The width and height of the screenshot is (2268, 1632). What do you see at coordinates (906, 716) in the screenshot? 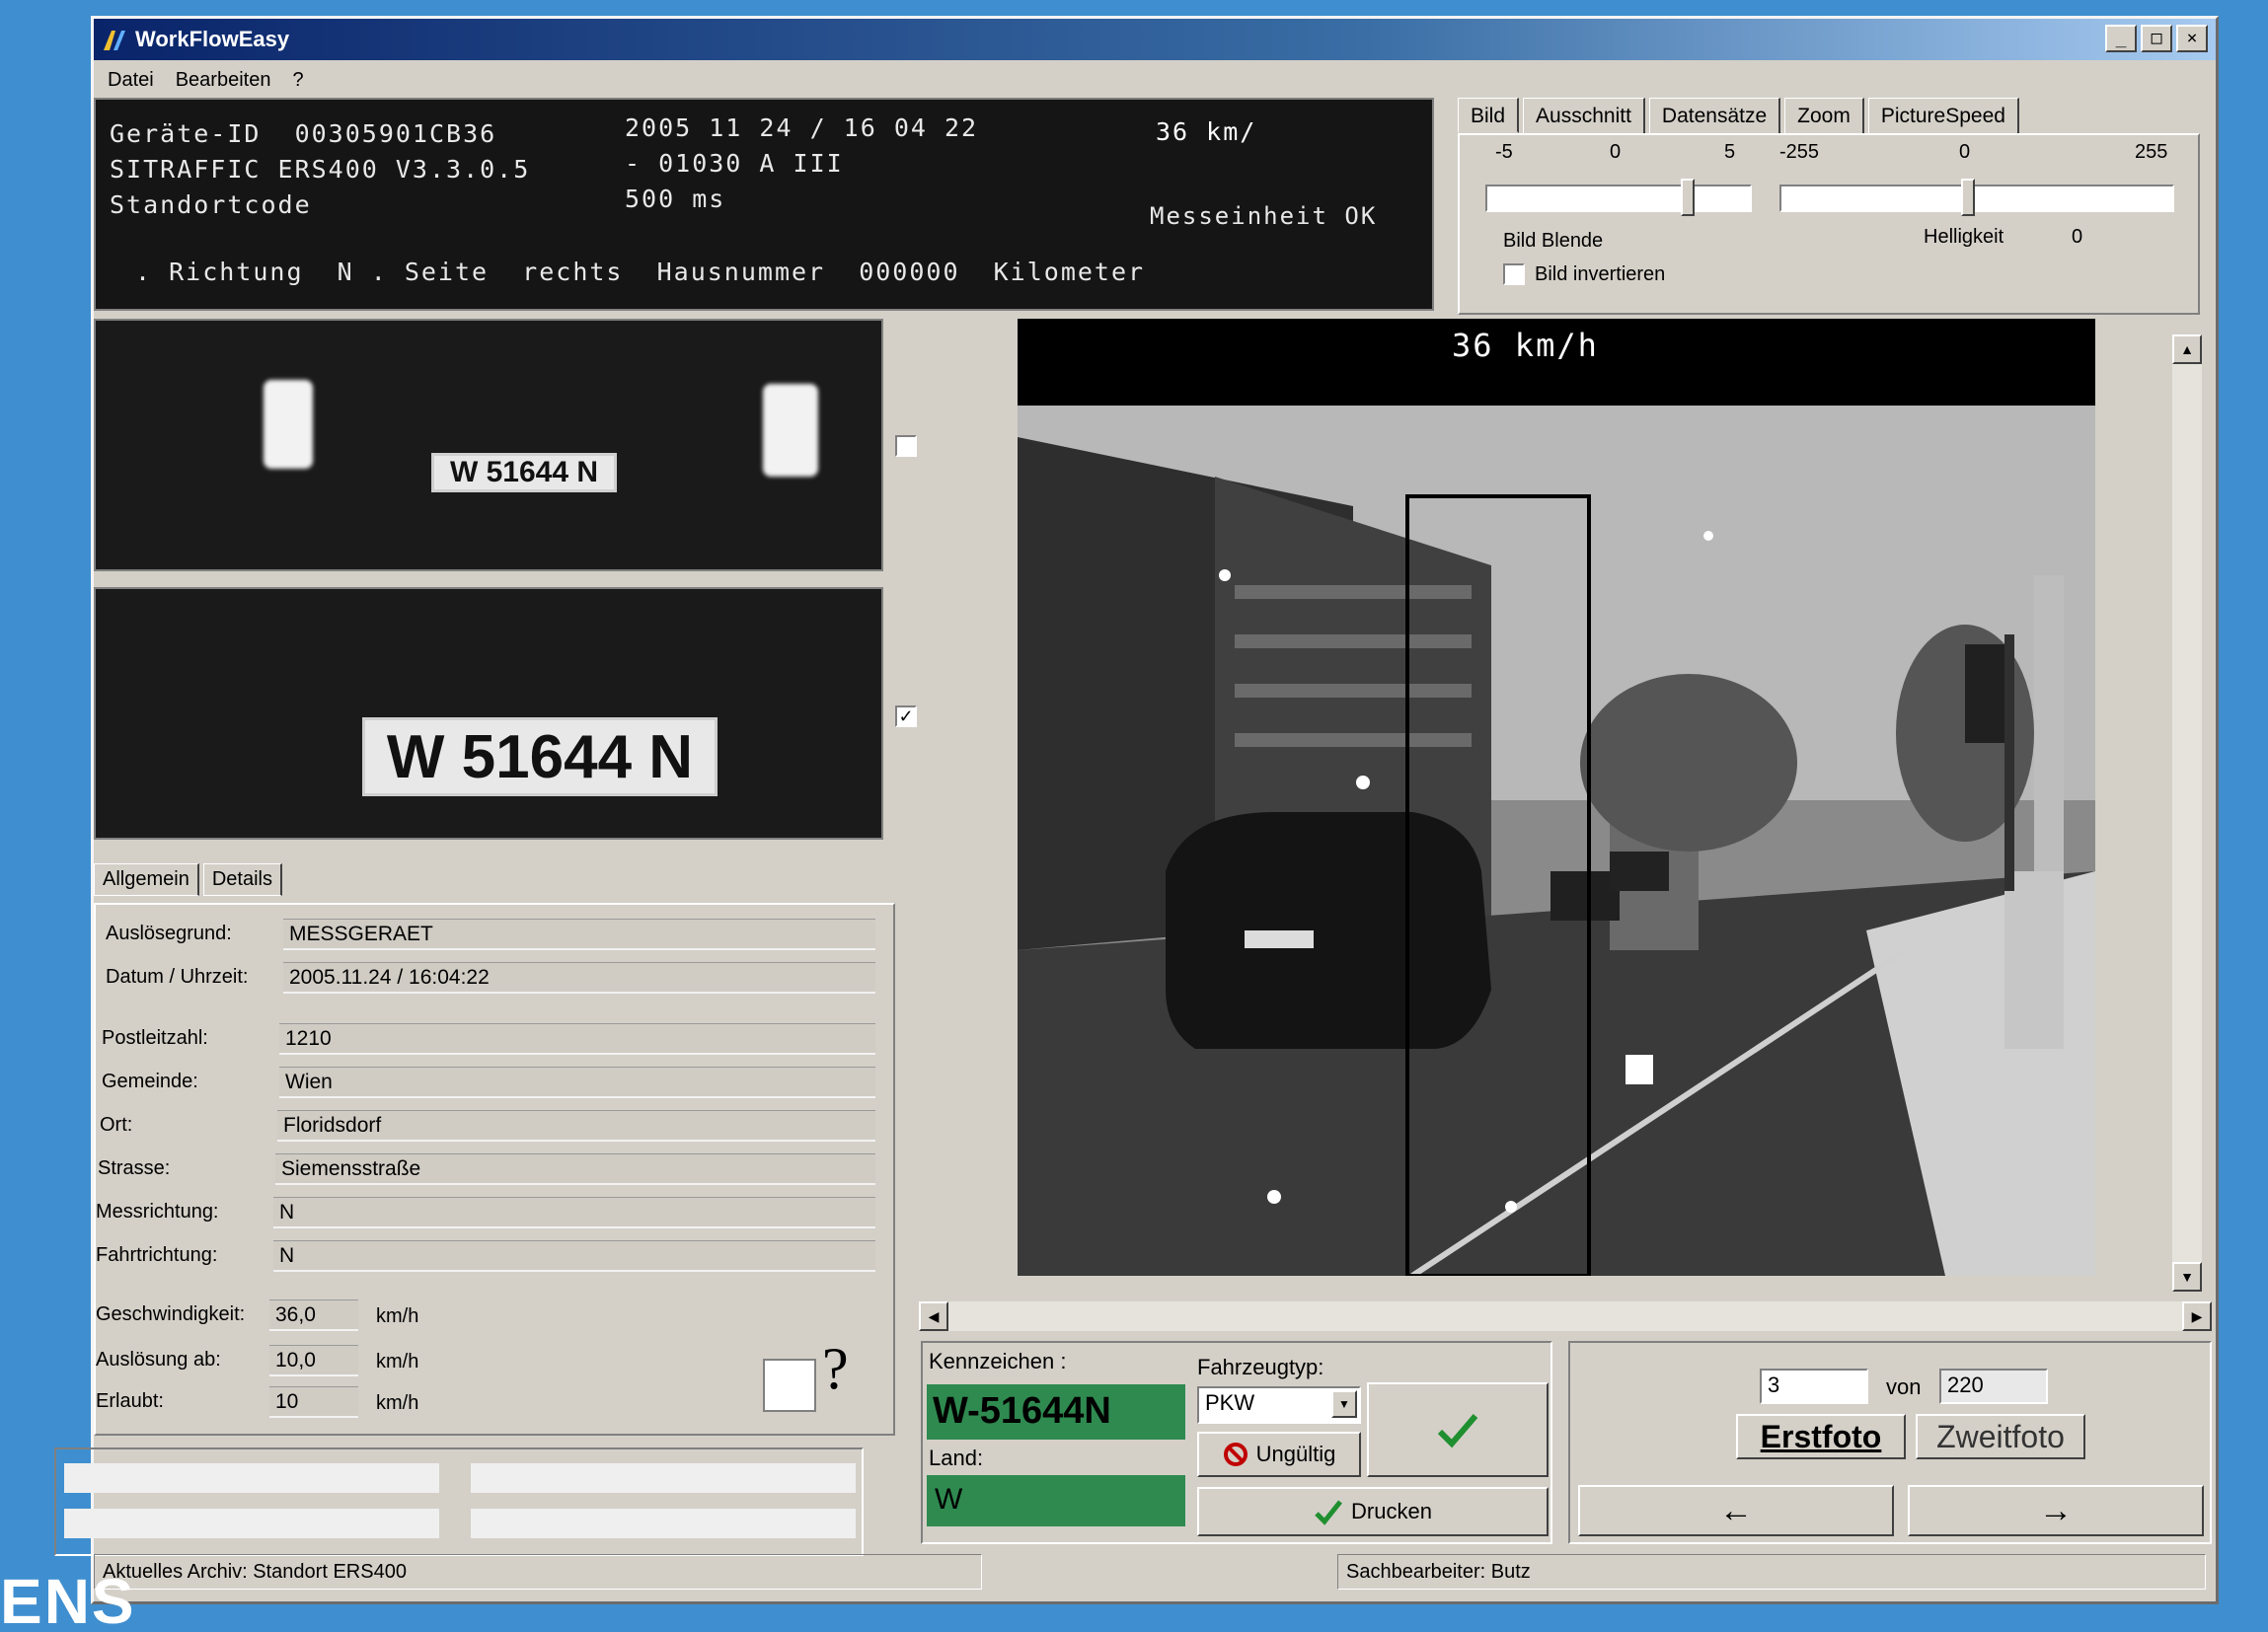
I see `plate-bottom-checkbox: ✓` at bounding box center [906, 716].